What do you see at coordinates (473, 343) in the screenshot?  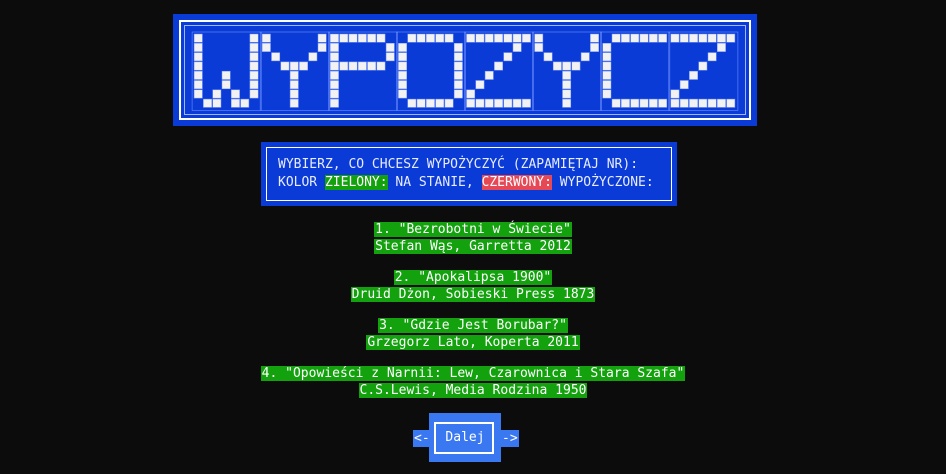 I see `book-item-3-meta: Grzegorz Lato, Koperta 2011` at bounding box center [473, 343].